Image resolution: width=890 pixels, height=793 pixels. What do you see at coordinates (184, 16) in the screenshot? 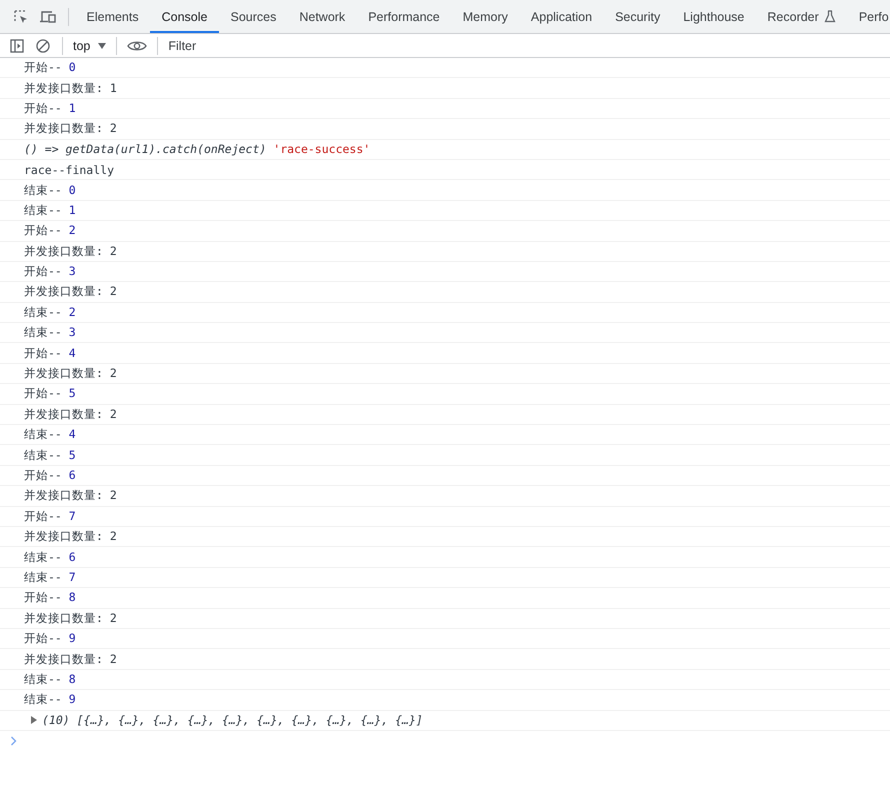
I see `panel-tab: Console` at bounding box center [184, 16].